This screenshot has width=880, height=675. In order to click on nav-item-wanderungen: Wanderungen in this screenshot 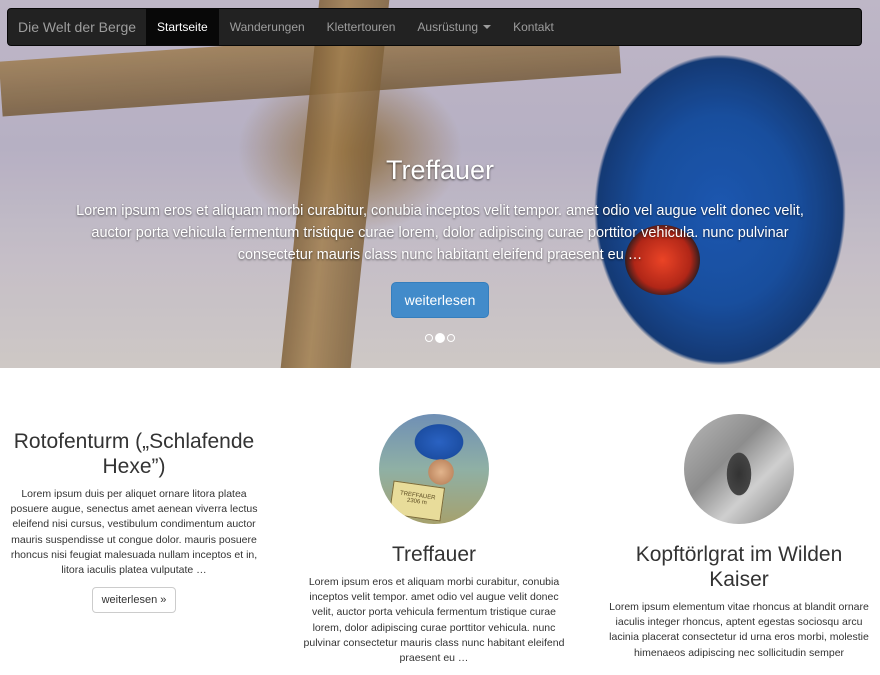, I will do `click(267, 27)`.